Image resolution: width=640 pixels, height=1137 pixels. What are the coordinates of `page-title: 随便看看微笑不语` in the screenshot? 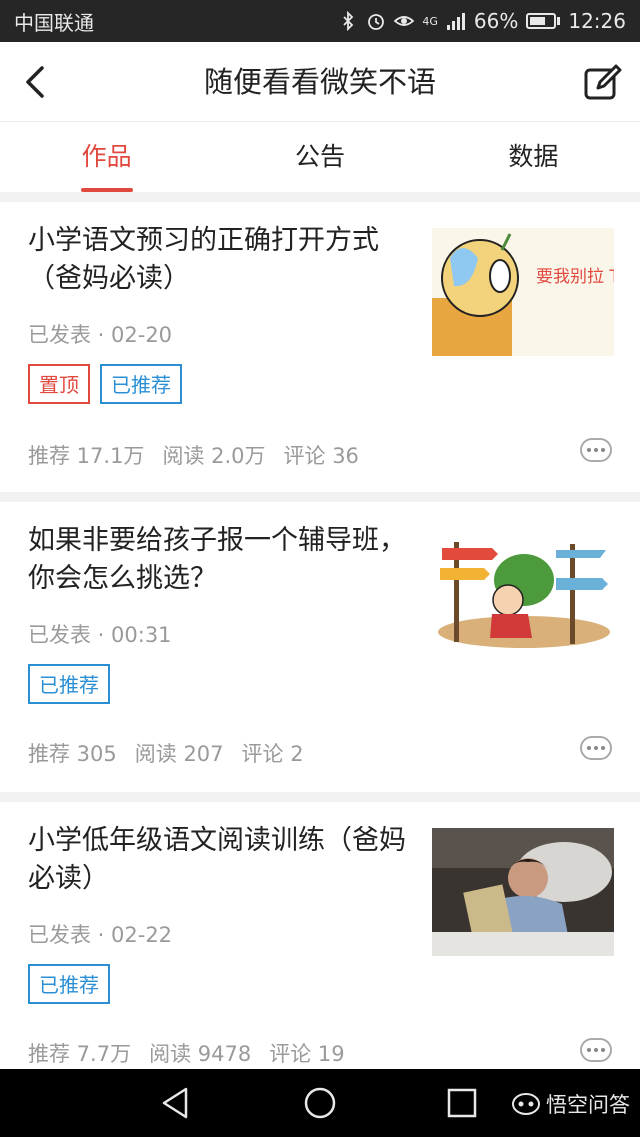 It's located at (319, 82).